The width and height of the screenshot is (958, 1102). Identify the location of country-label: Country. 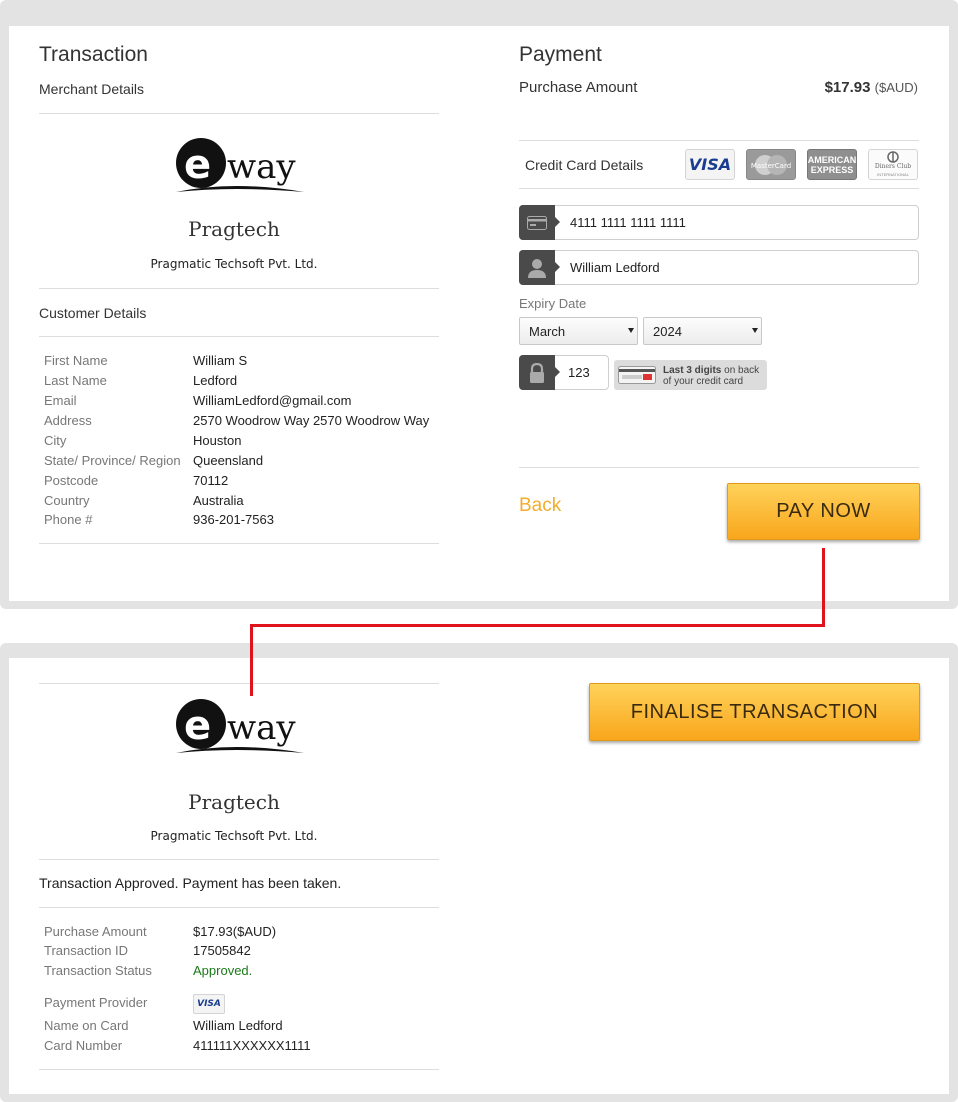
(67, 500).